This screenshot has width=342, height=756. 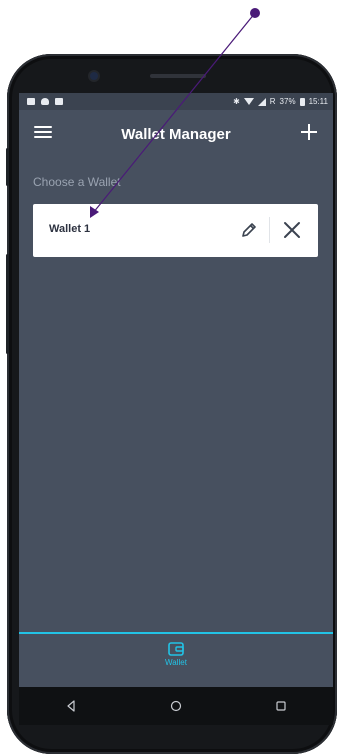 What do you see at coordinates (287, 101) in the screenshot?
I see `battery-percent: 37%` at bounding box center [287, 101].